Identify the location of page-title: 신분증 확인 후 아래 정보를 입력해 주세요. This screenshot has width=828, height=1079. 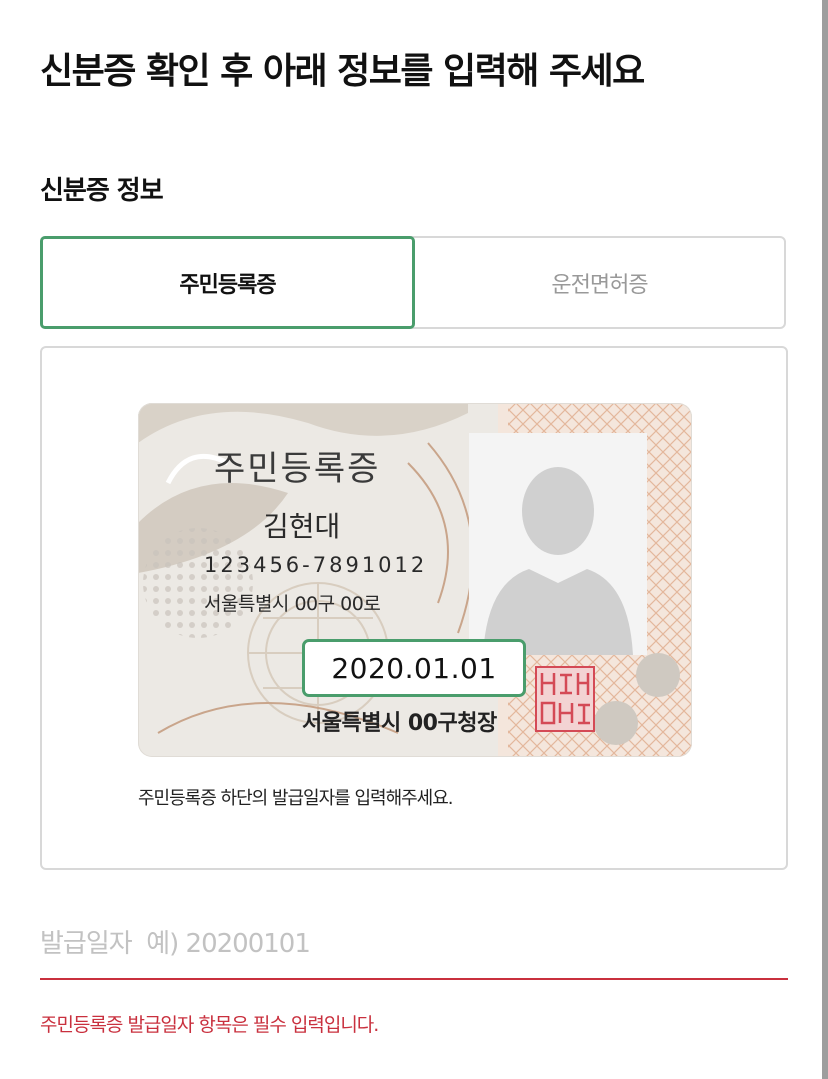
(342, 71).